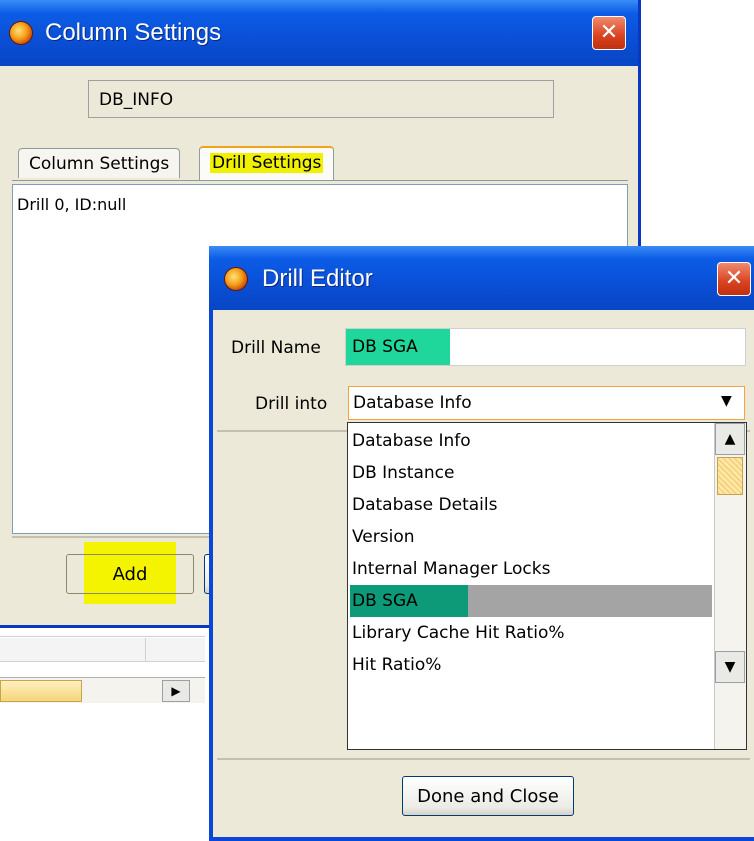  I want to click on table-rule, so click(102, 636).